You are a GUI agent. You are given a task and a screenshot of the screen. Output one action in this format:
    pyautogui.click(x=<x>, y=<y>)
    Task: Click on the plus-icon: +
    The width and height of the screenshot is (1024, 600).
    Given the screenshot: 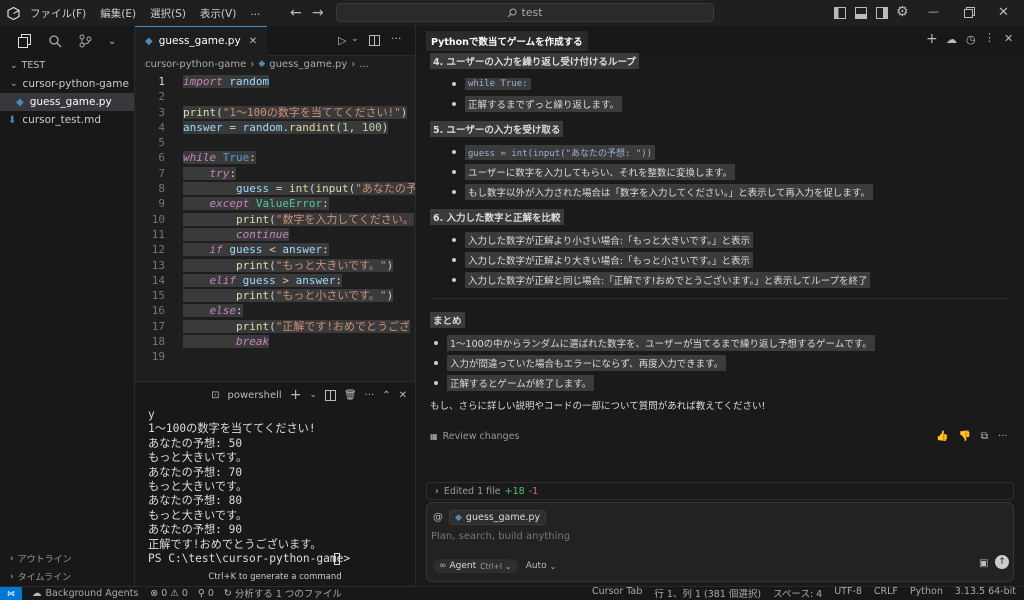 What is the action you would take?
    pyautogui.click(x=296, y=395)
    